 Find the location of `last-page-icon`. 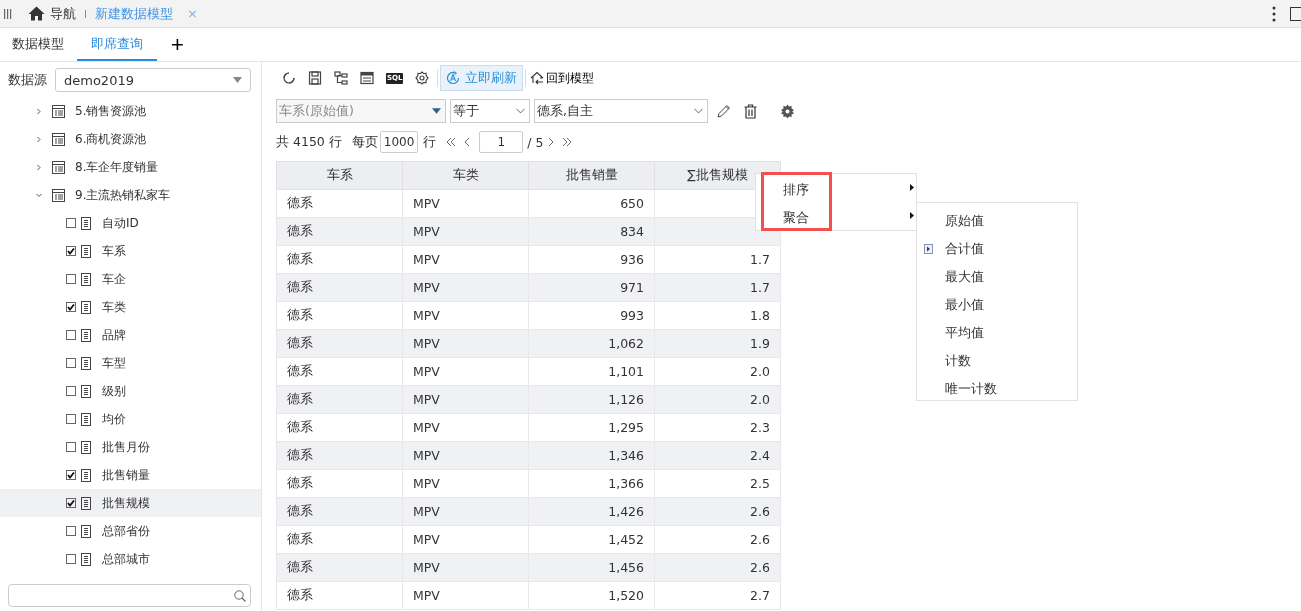

last-page-icon is located at coordinates (567, 142).